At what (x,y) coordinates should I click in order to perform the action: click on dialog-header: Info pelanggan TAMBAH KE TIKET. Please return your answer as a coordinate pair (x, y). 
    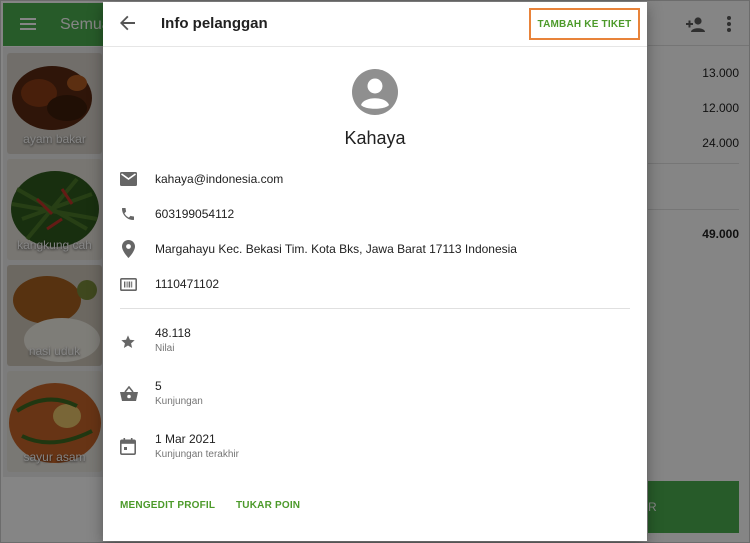
    Looking at the image, I should click on (375, 24).